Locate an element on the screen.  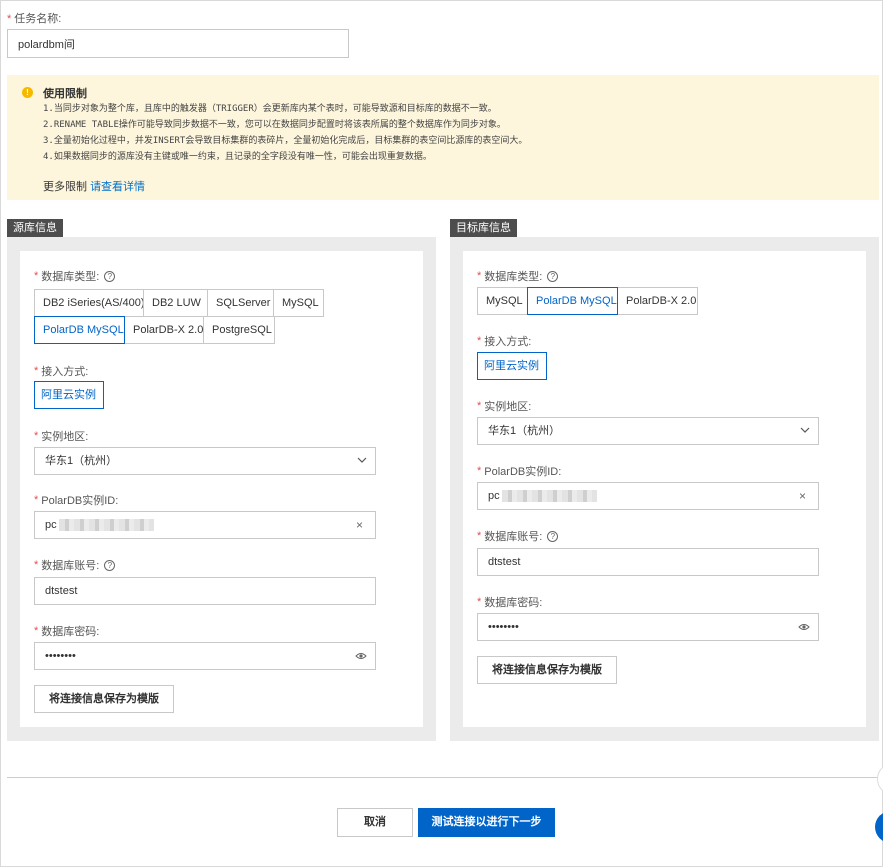
target-password-input: •••••••• is located at coordinates (648, 627).